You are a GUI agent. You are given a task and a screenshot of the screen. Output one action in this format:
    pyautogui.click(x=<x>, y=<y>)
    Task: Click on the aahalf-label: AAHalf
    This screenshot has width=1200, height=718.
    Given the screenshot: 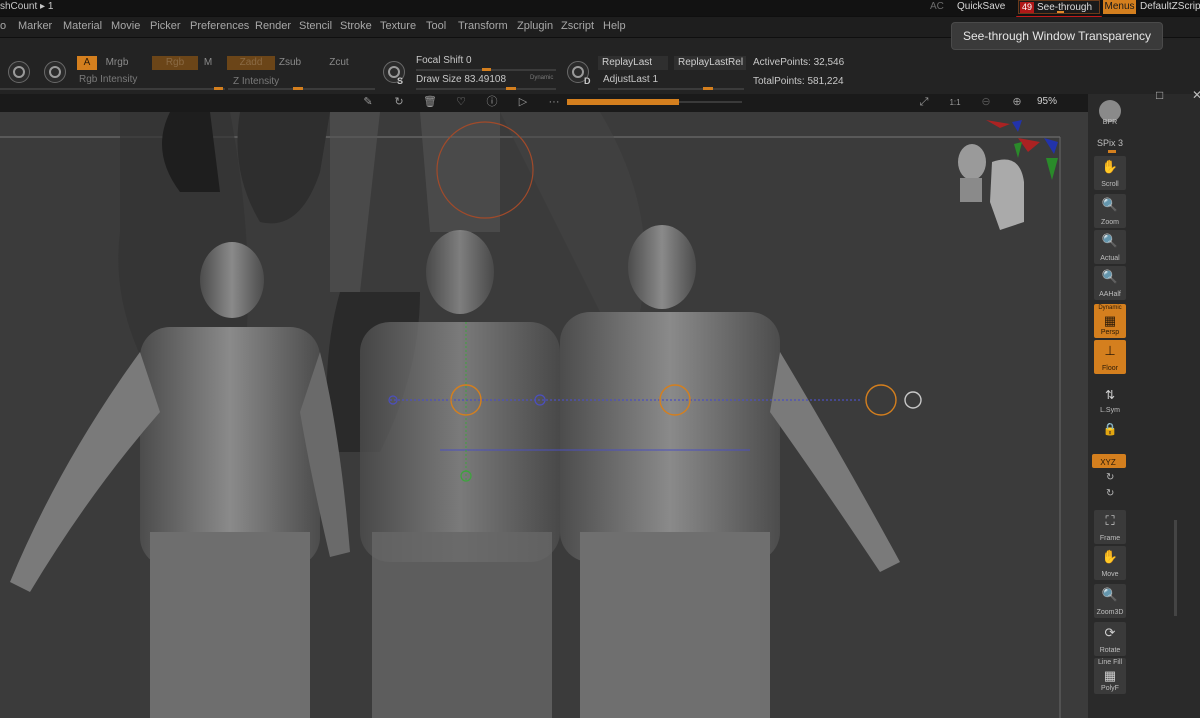 What is the action you would take?
    pyautogui.click(x=1110, y=294)
    